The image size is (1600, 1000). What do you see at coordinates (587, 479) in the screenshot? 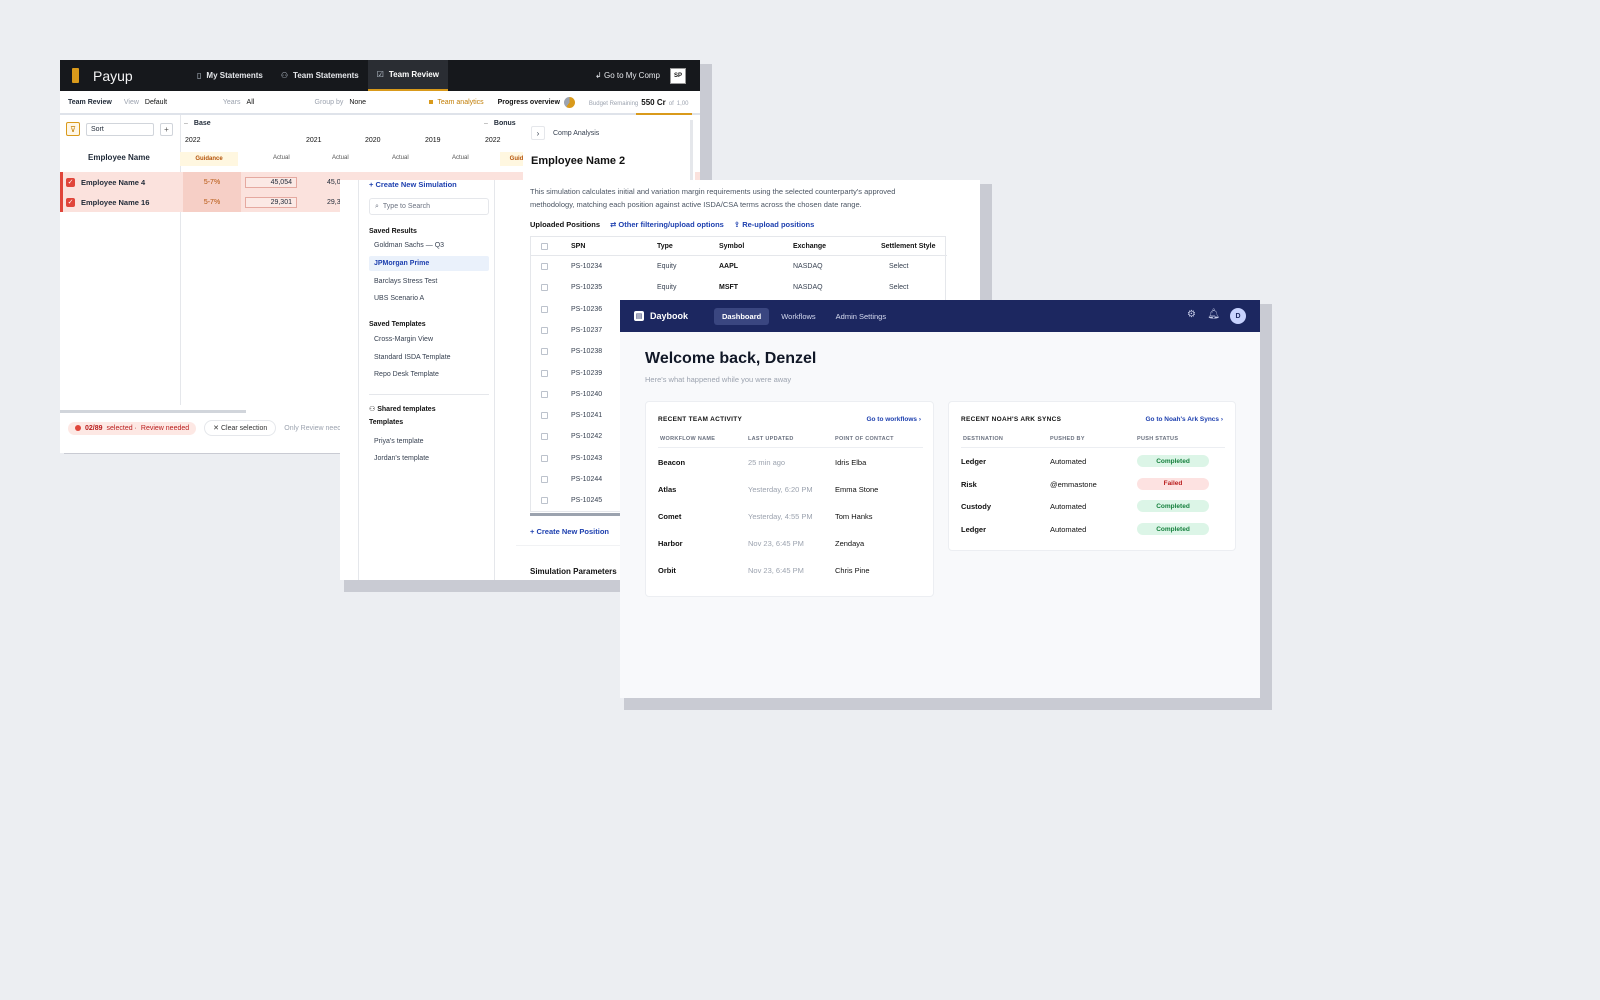
I see `spn-cell: PS-10244` at bounding box center [587, 479].